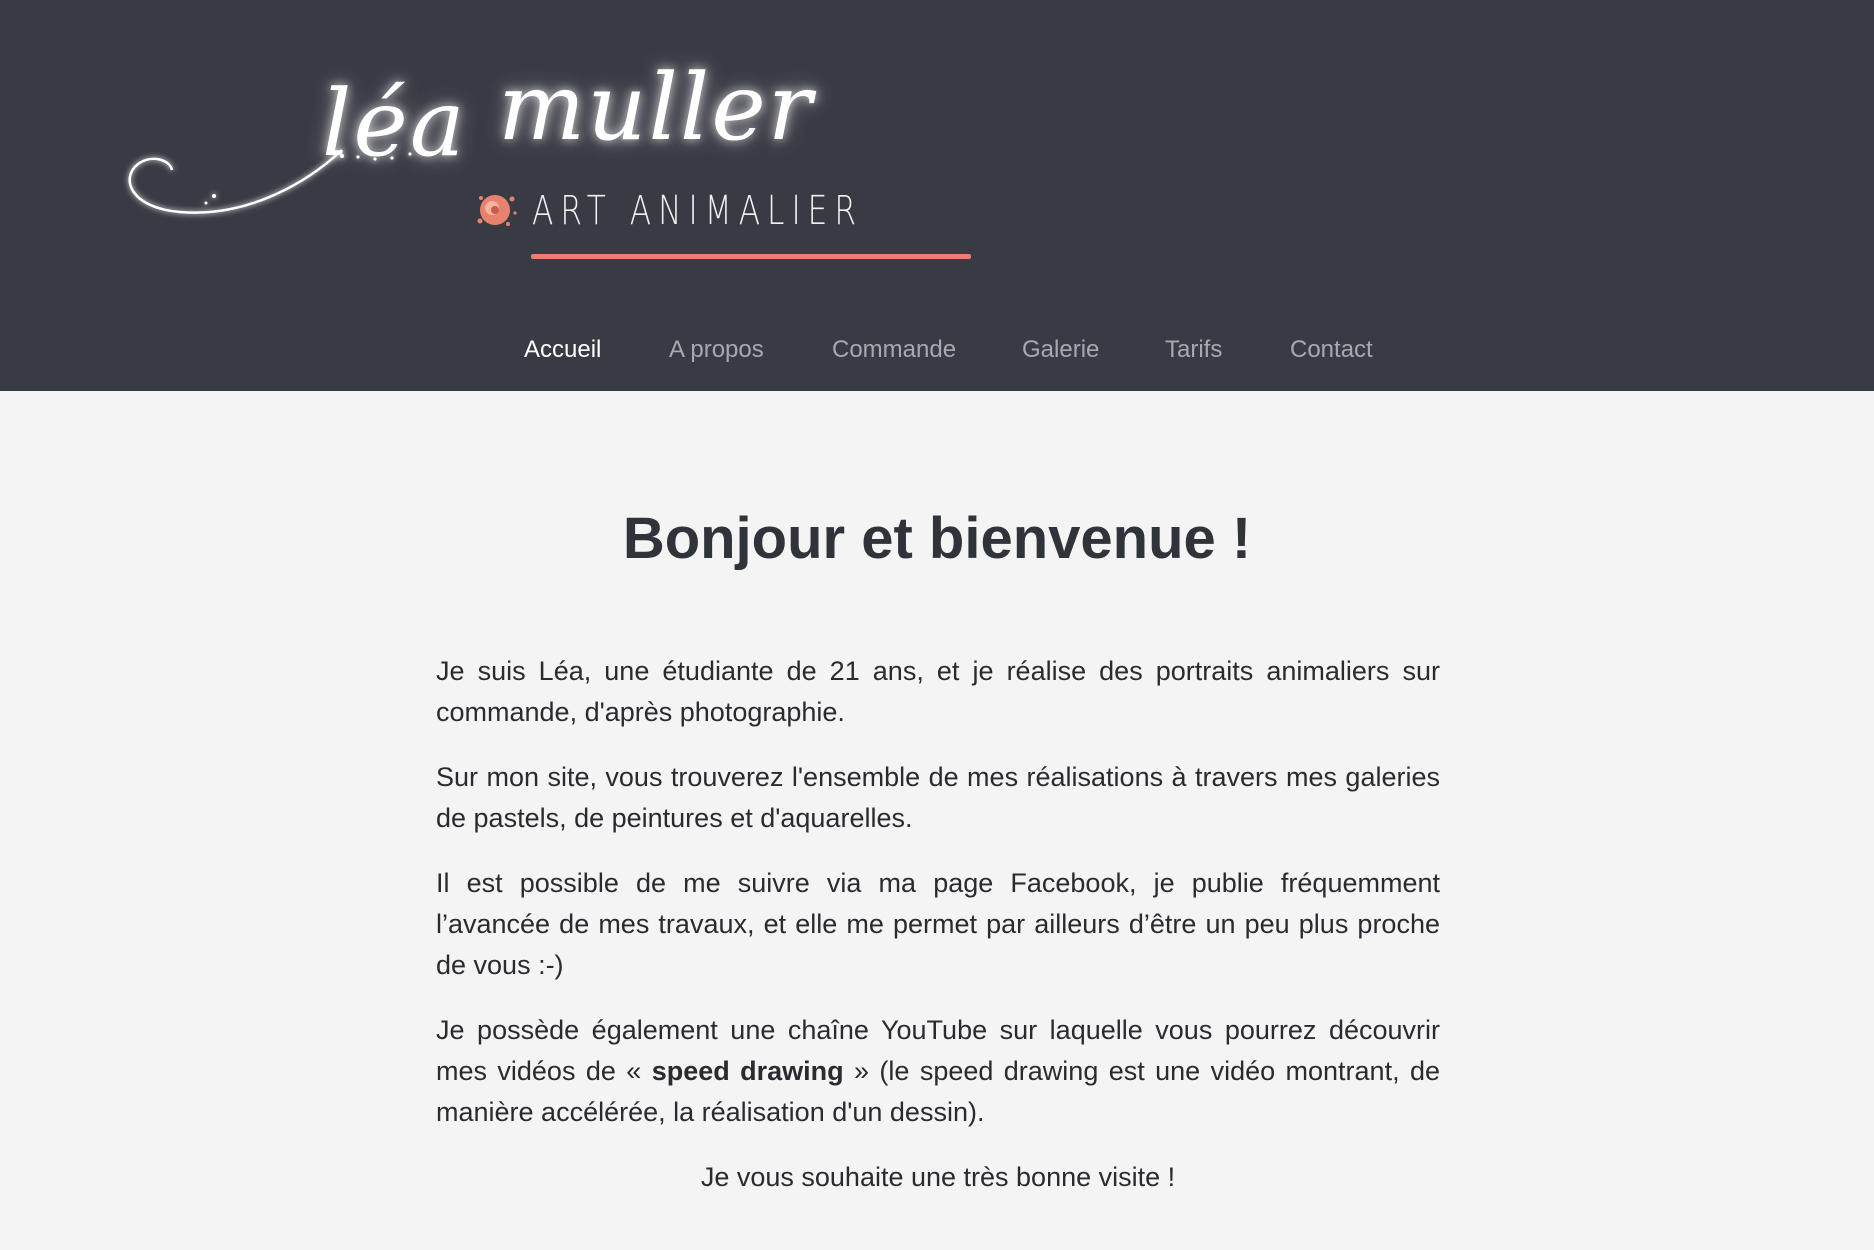 Image resolution: width=1874 pixels, height=1250 pixels. What do you see at coordinates (716, 350) in the screenshot?
I see `nav-item-a-propos: A propos` at bounding box center [716, 350].